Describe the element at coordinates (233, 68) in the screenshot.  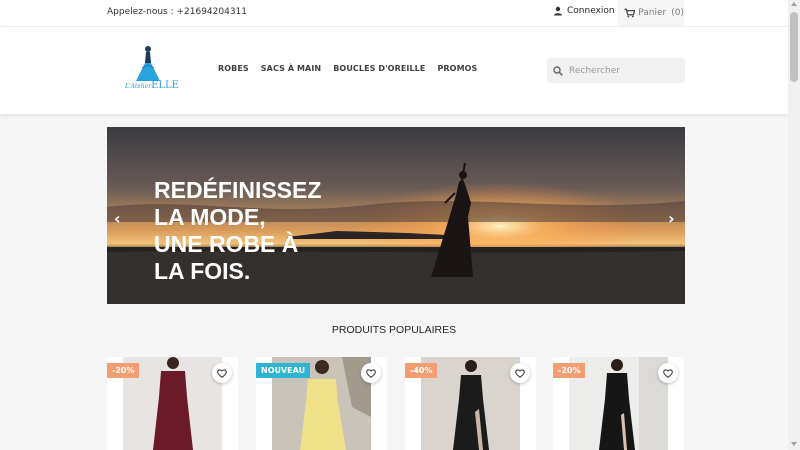
I see `nav-robes: ROBES` at that location.